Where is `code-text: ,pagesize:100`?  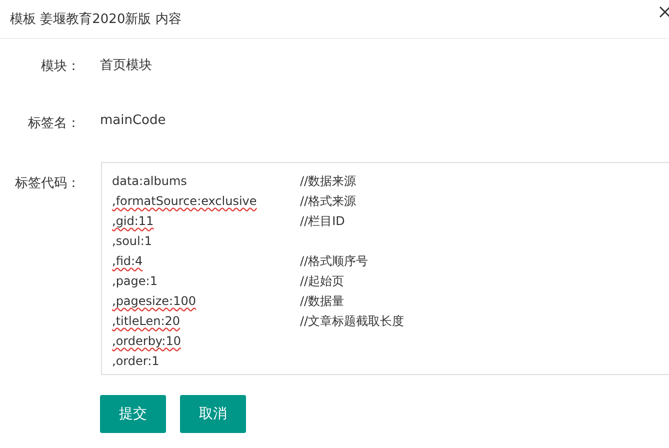 code-text: ,pagesize:100 is located at coordinates (154, 301).